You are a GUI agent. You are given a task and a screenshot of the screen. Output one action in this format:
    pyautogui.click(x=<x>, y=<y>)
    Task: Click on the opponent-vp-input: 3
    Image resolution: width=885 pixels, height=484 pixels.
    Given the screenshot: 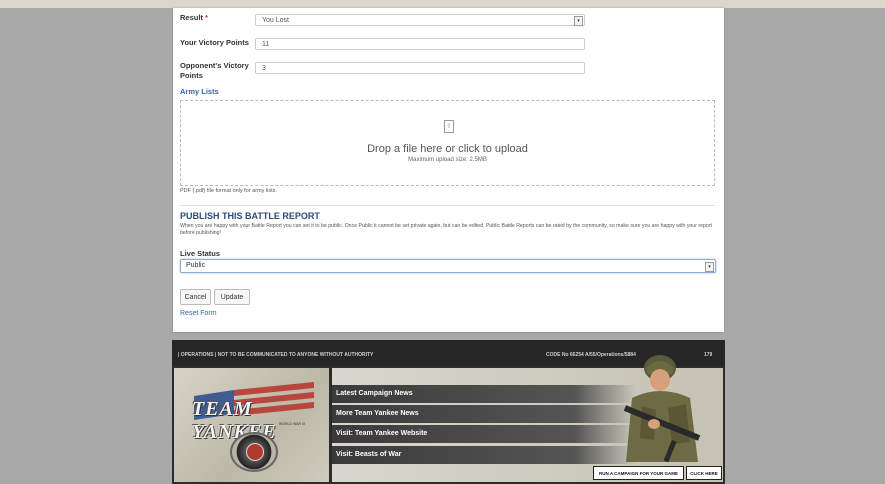 What is the action you would take?
    pyautogui.click(x=420, y=68)
    